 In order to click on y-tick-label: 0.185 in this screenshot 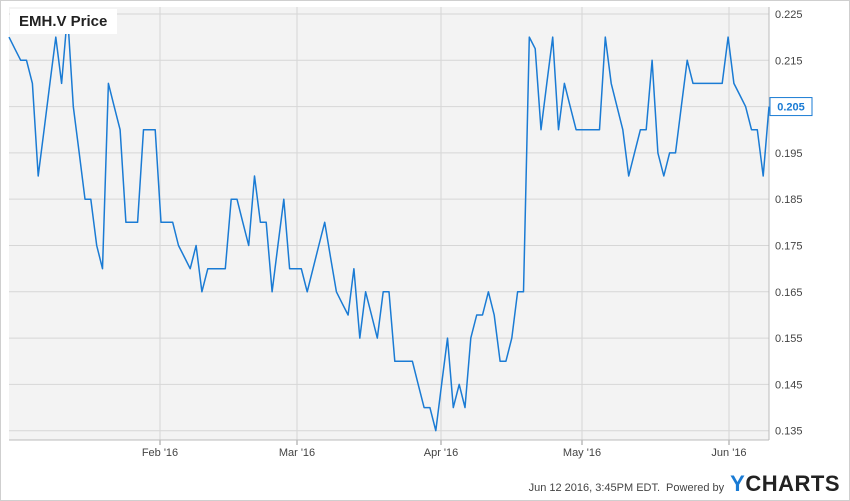, I will do `click(789, 200)`.